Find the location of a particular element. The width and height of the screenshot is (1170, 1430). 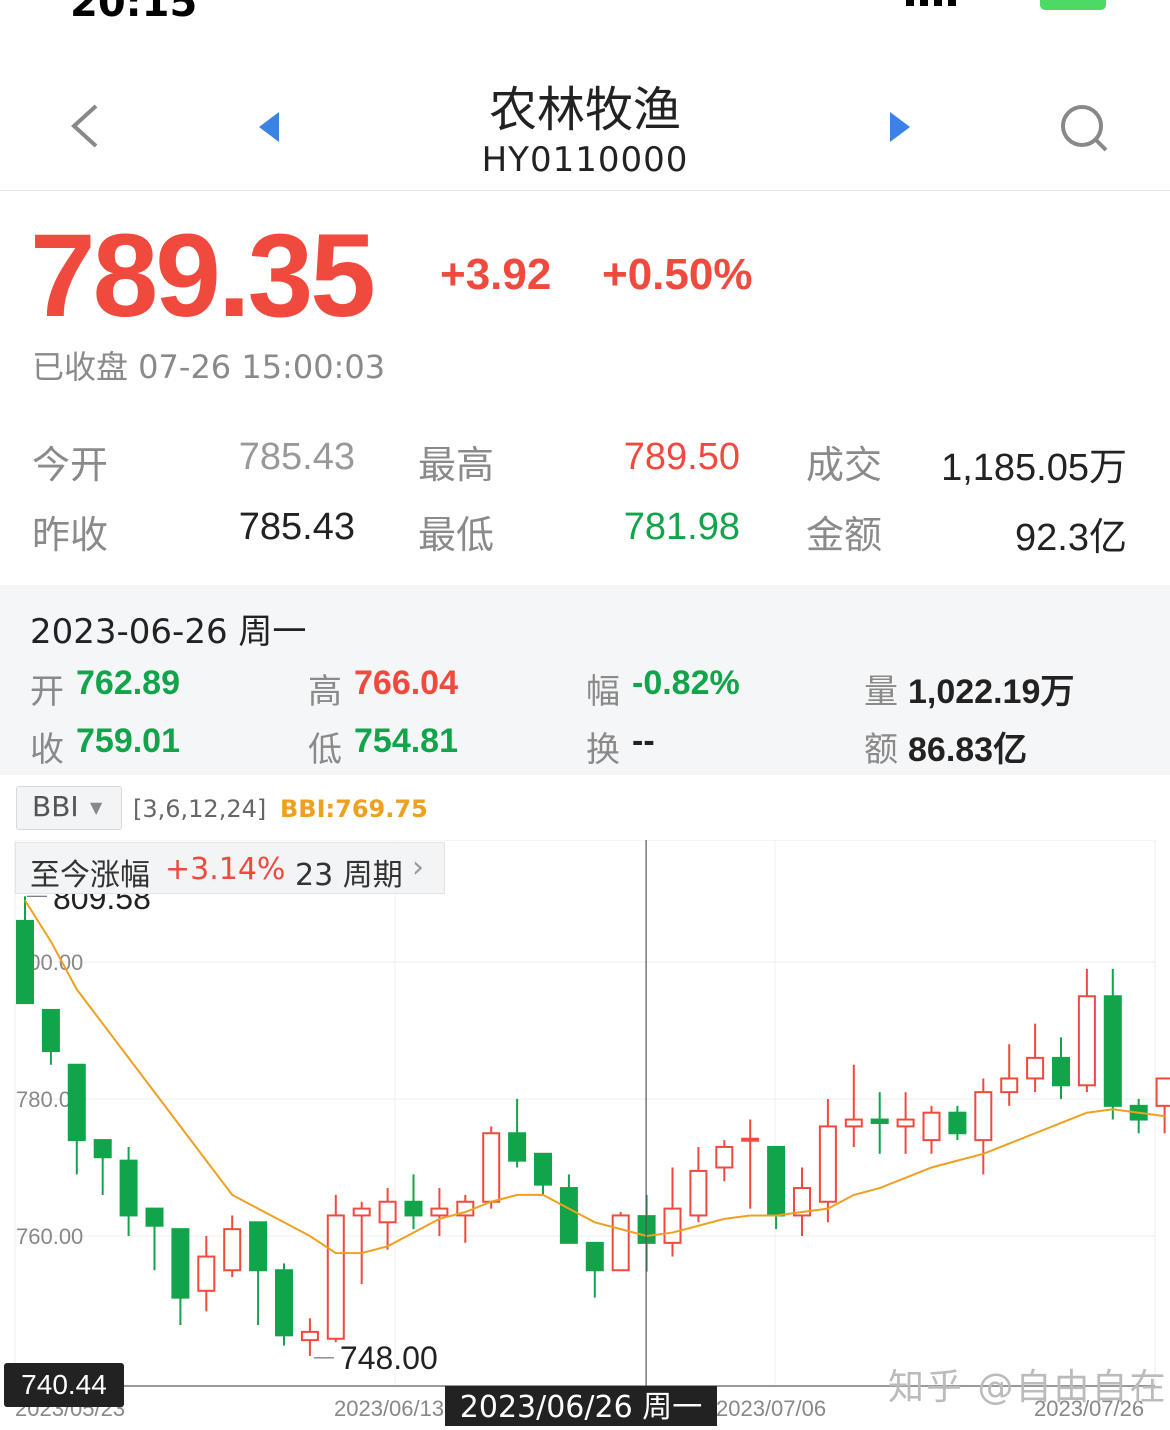

detail-turnover-label: 换 is located at coordinates (603, 750).